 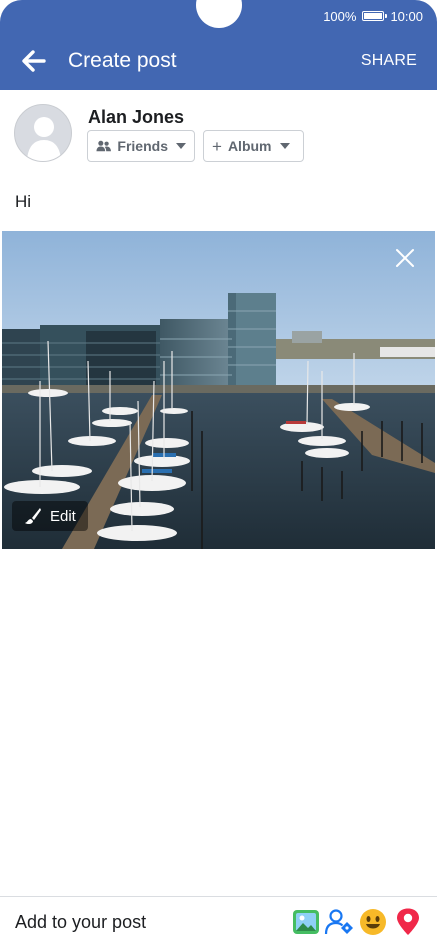 I want to click on photo-icon, so click(x=306, y=922).